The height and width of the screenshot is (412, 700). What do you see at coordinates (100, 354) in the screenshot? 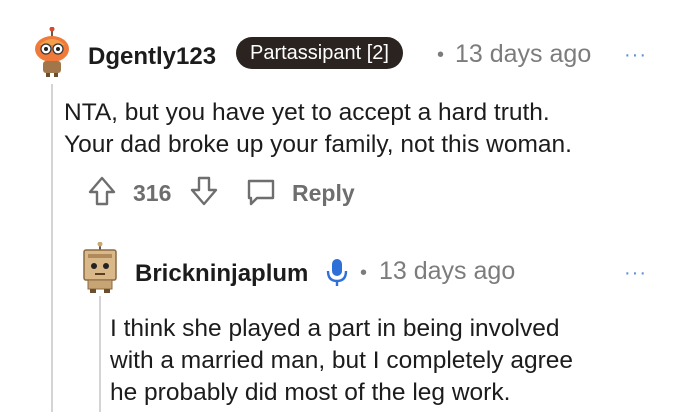
I see `thread-line-reply` at bounding box center [100, 354].